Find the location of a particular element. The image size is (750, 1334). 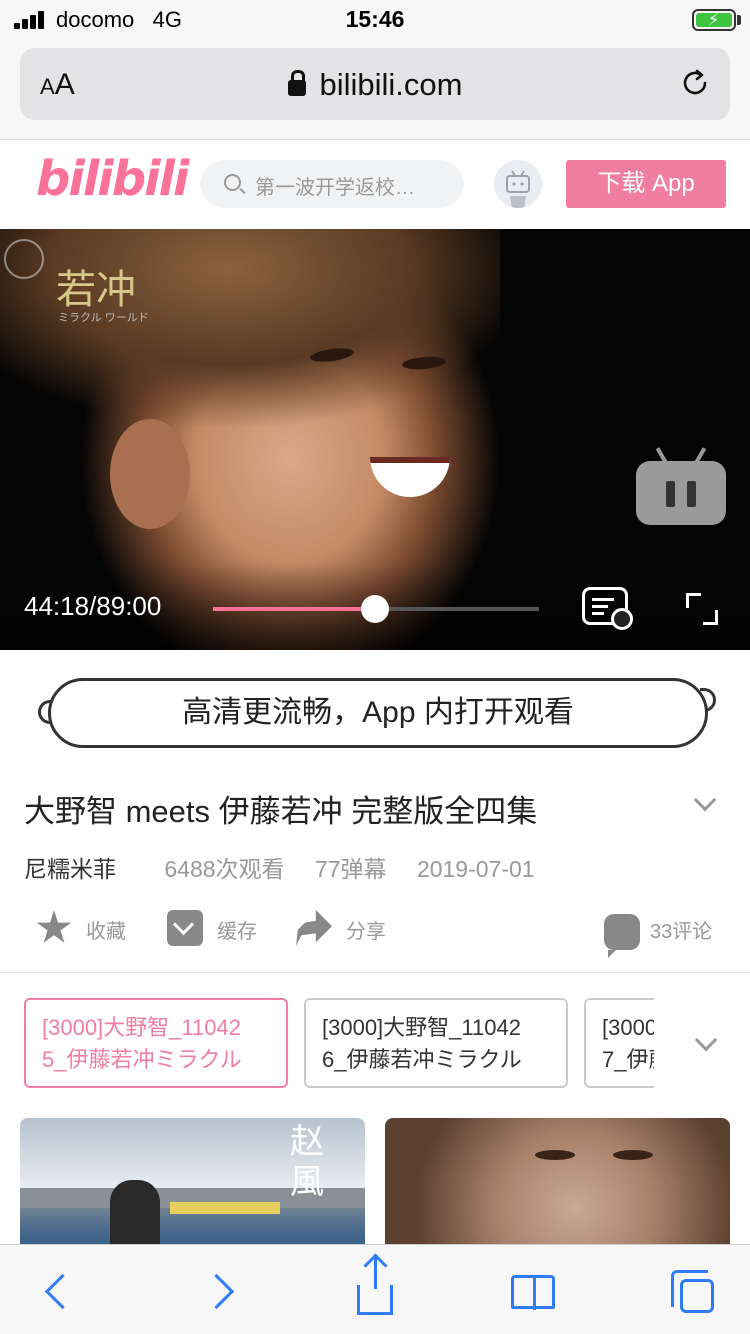

episode-item: [3000]大野智_11042 6_伊藤若冲ミラクル is located at coordinates (436, 1043).